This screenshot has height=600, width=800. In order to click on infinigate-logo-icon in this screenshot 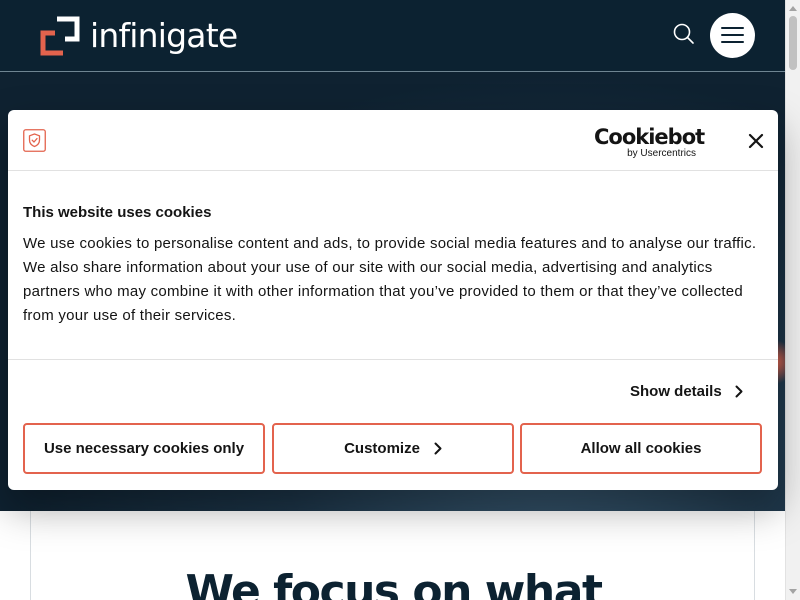, I will do `click(60, 36)`.